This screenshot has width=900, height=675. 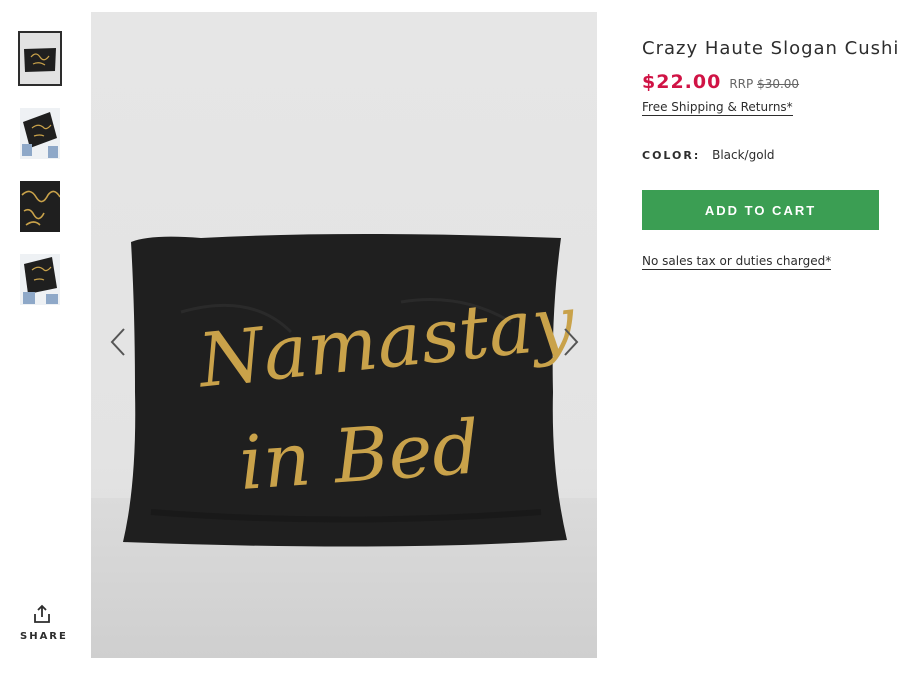 What do you see at coordinates (778, 84) in the screenshot?
I see `rrp-price: $30.00` at bounding box center [778, 84].